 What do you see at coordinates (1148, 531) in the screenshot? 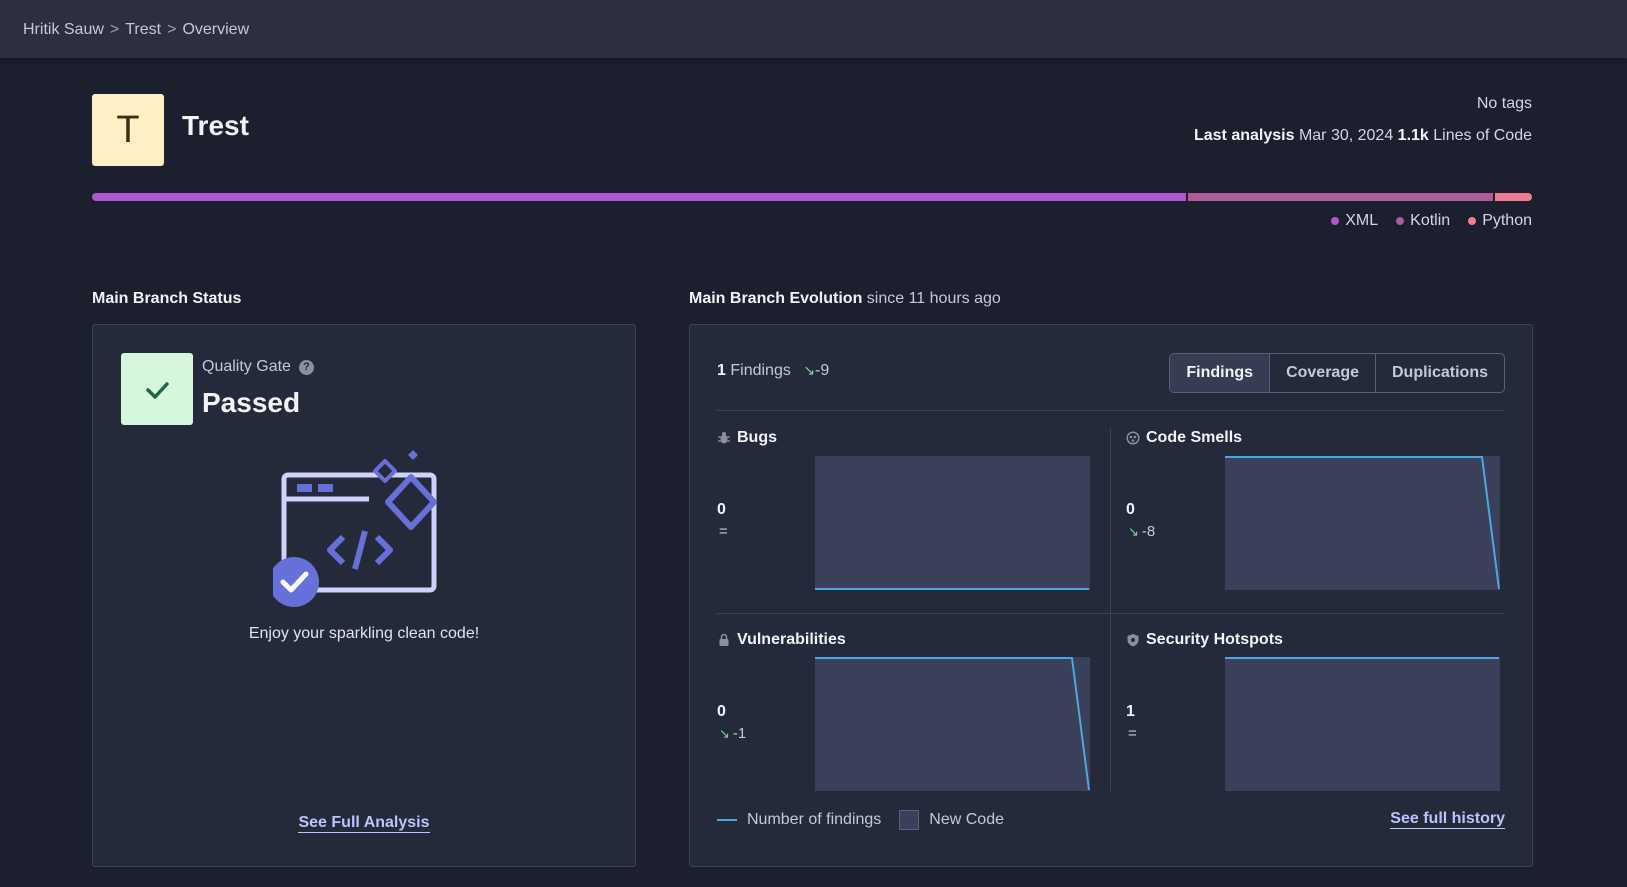
I see `code-smells-delta-text: -8` at bounding box center [1148, 531].